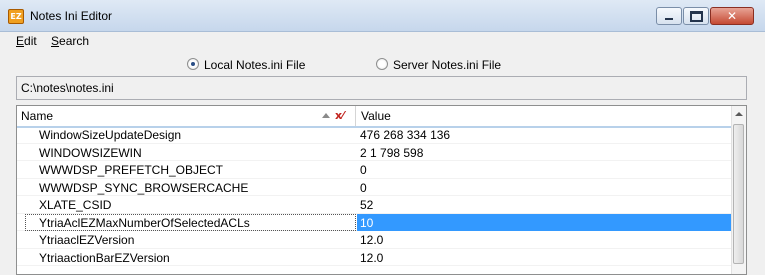  What do you see at coordinates (545, 222) in the screenshot?
I see `row-value-selected: 10` at bounding box center [545, 222].